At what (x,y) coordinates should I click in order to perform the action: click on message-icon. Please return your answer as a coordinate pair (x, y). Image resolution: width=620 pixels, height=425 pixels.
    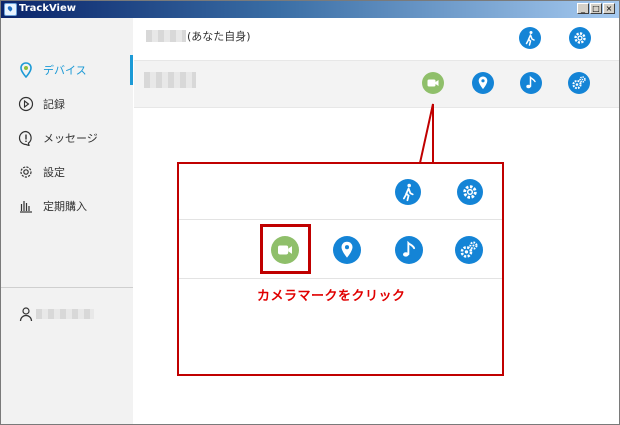
    Looking at the image, I should click on (26, 138).